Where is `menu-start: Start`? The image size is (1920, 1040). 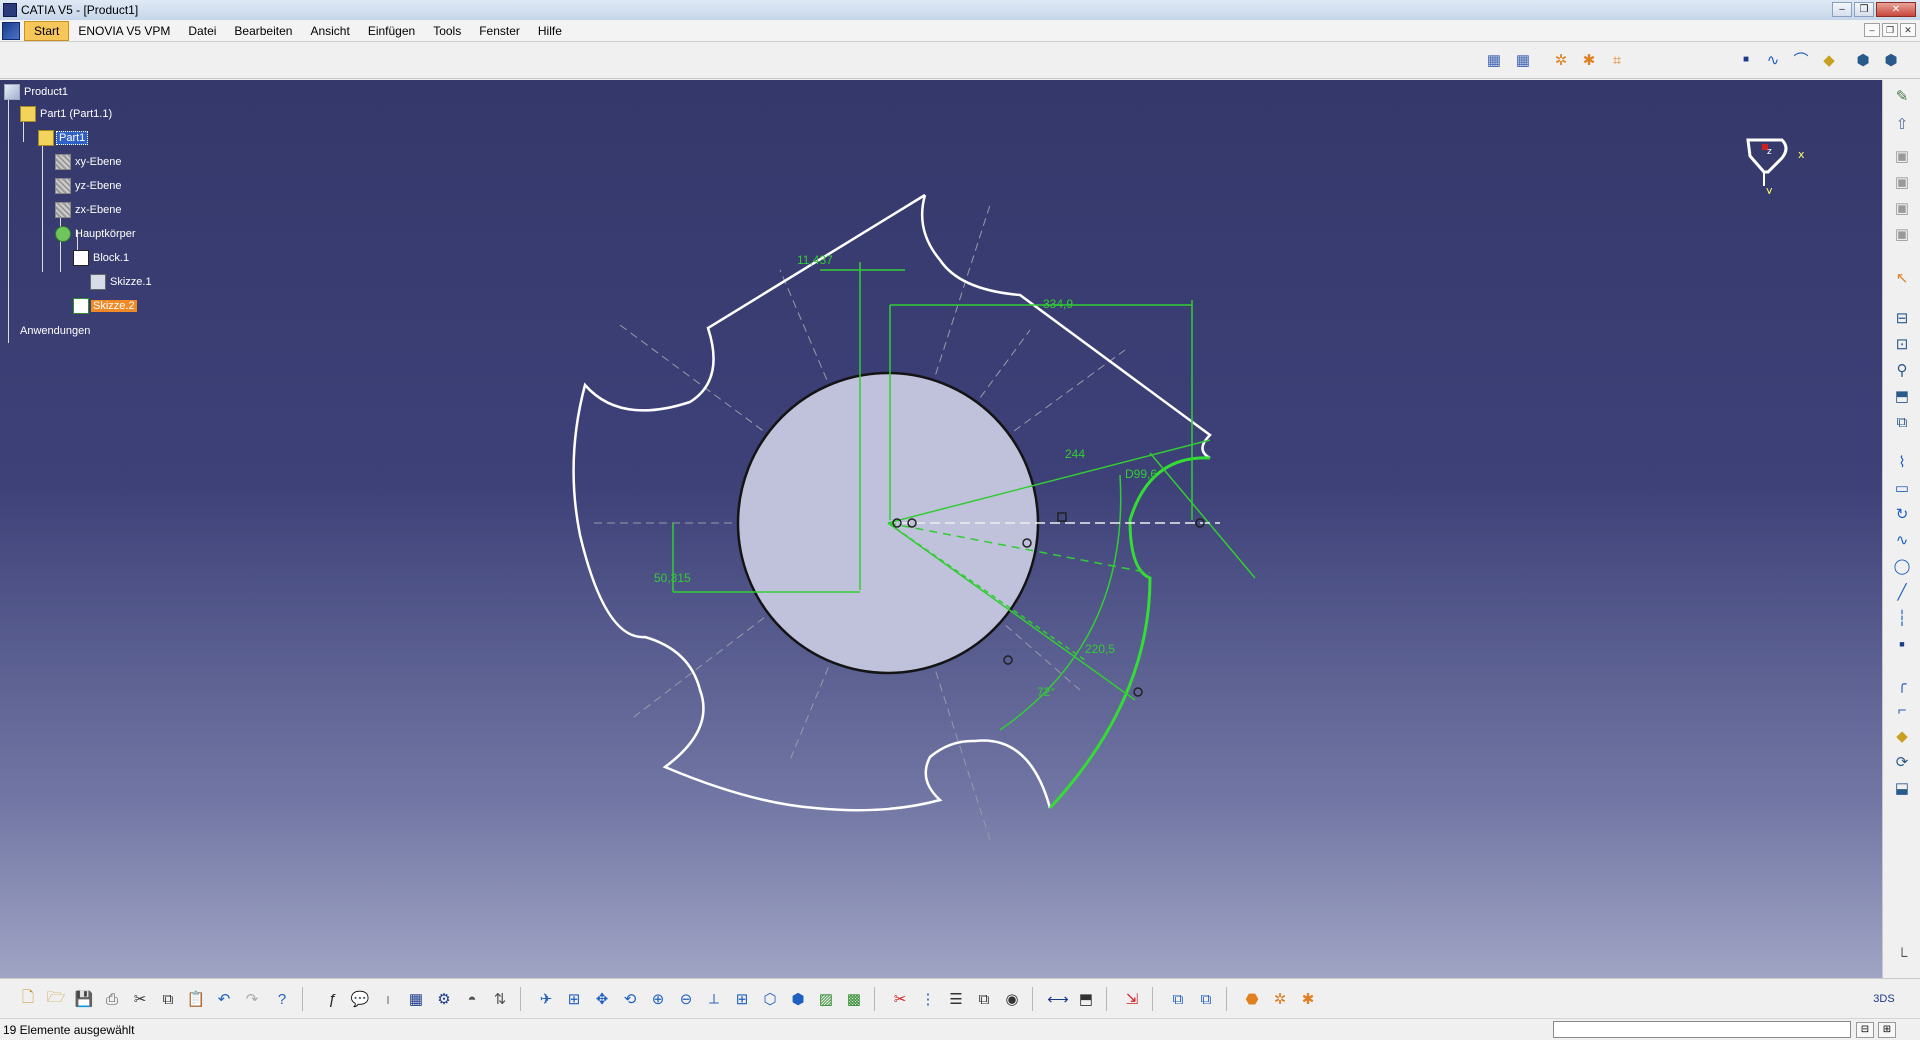
menu-start: Start is located at coordinates (47, 30).